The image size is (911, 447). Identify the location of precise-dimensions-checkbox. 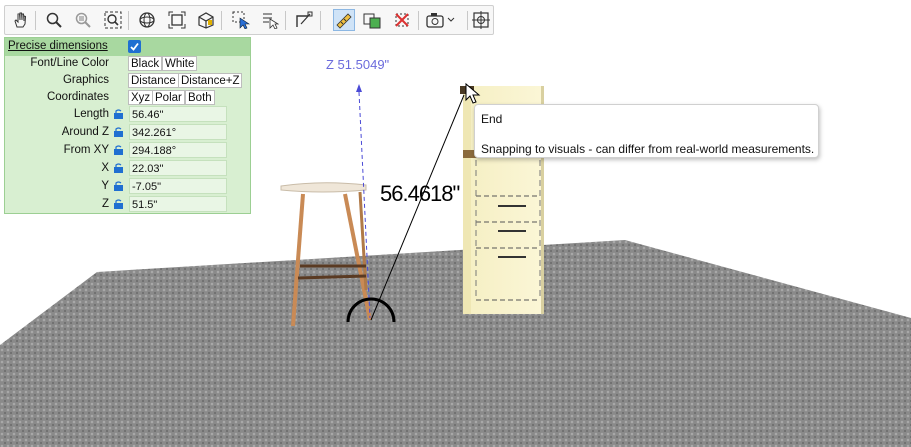
(134, 46).